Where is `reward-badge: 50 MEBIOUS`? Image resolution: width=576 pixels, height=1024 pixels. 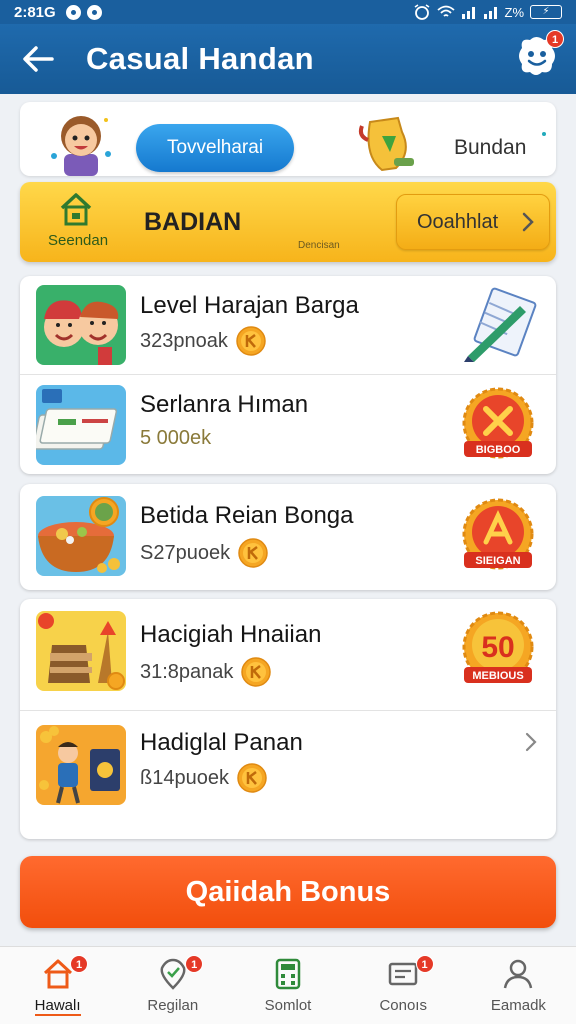 reward-badge: 50 MEBIOUS is located at coordinates (498, 651).